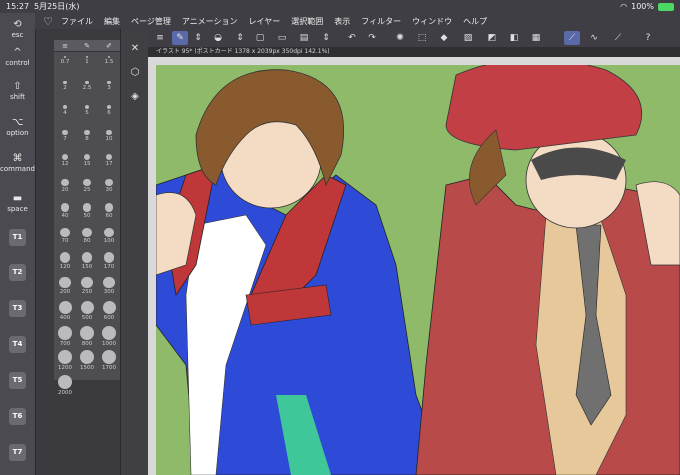 The height and width of the screenshot is (475, 680). Describe the element at coordinates (468, 38) in the screenshot. I see `stamp-icon: ▨` at that location.